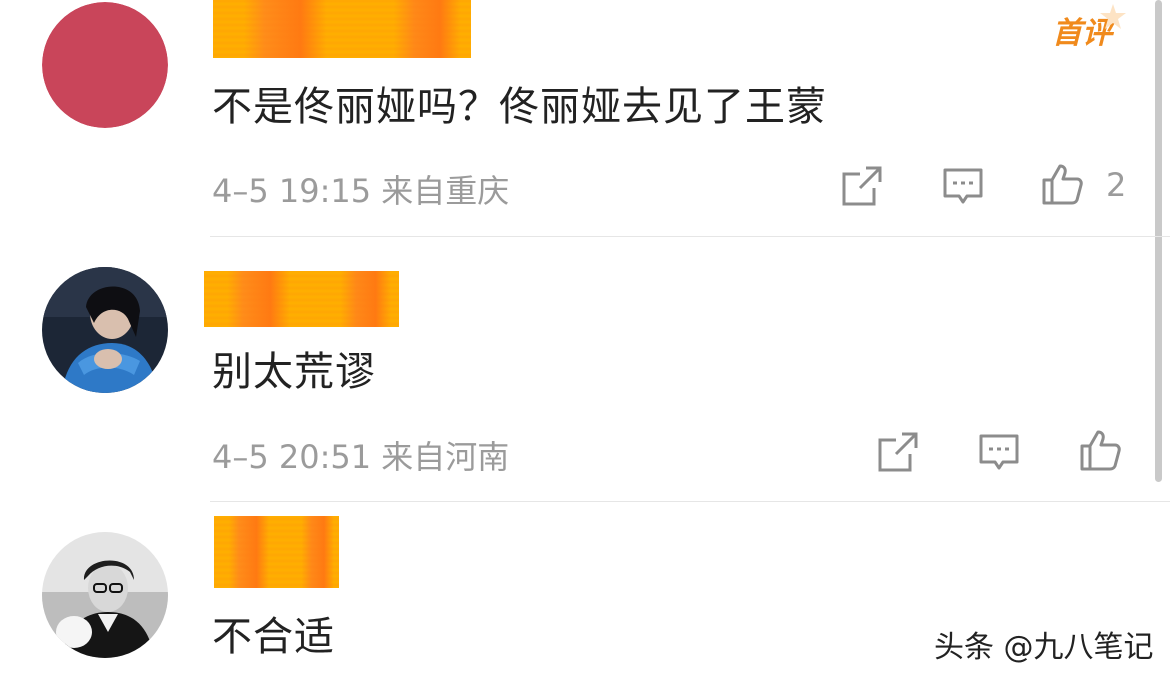  What do you see at coordinates (294, 372) in the screenshot?
I see `comment-text: 别太荒谬` at bounding box center [294, 372].